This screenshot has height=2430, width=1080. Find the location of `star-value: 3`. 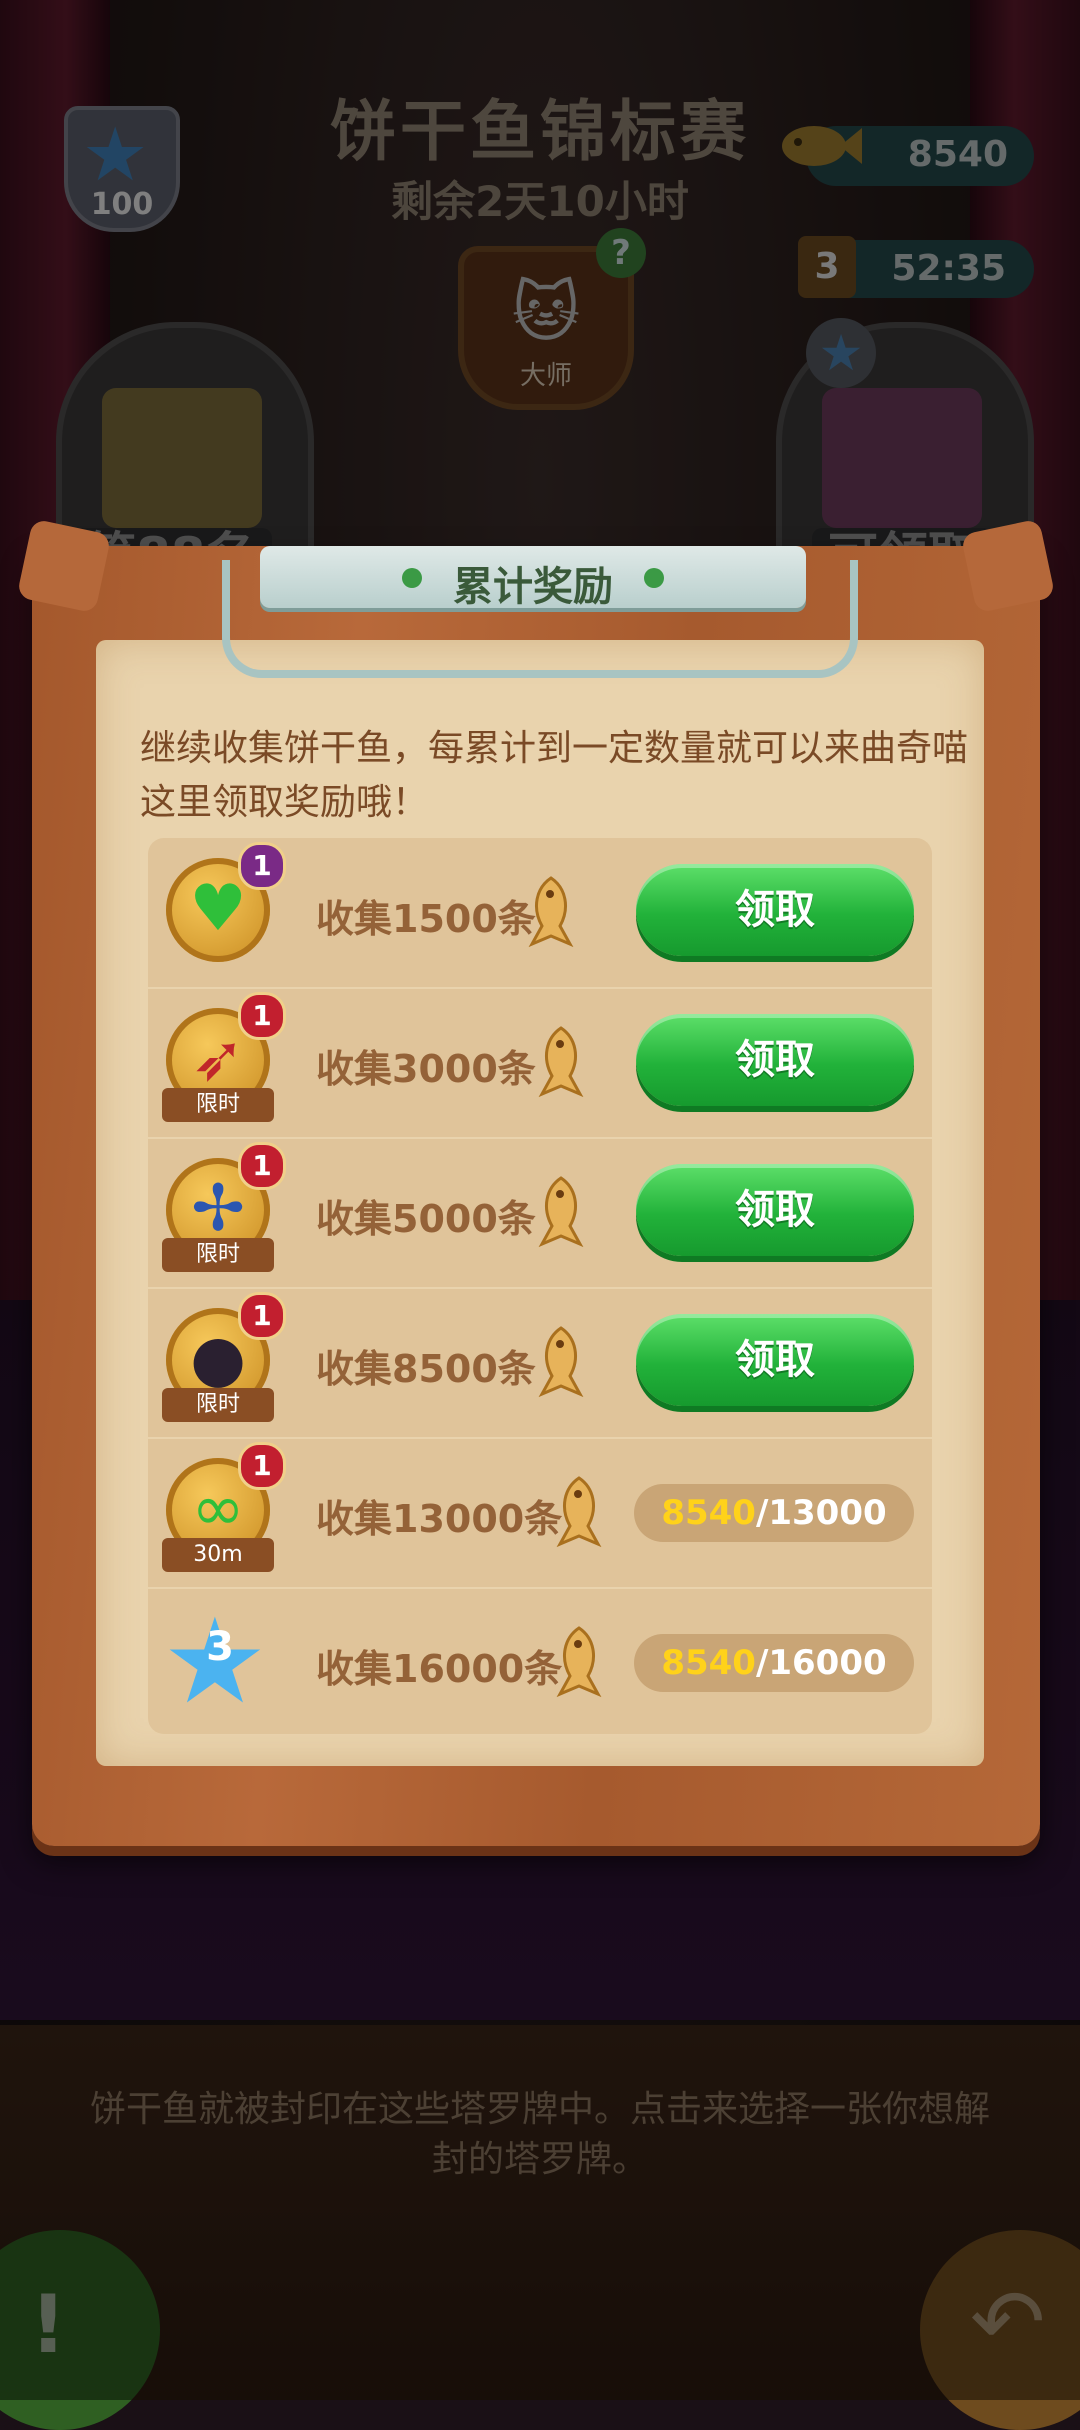

star-value: 3 is located at coordinates (220, 1647).